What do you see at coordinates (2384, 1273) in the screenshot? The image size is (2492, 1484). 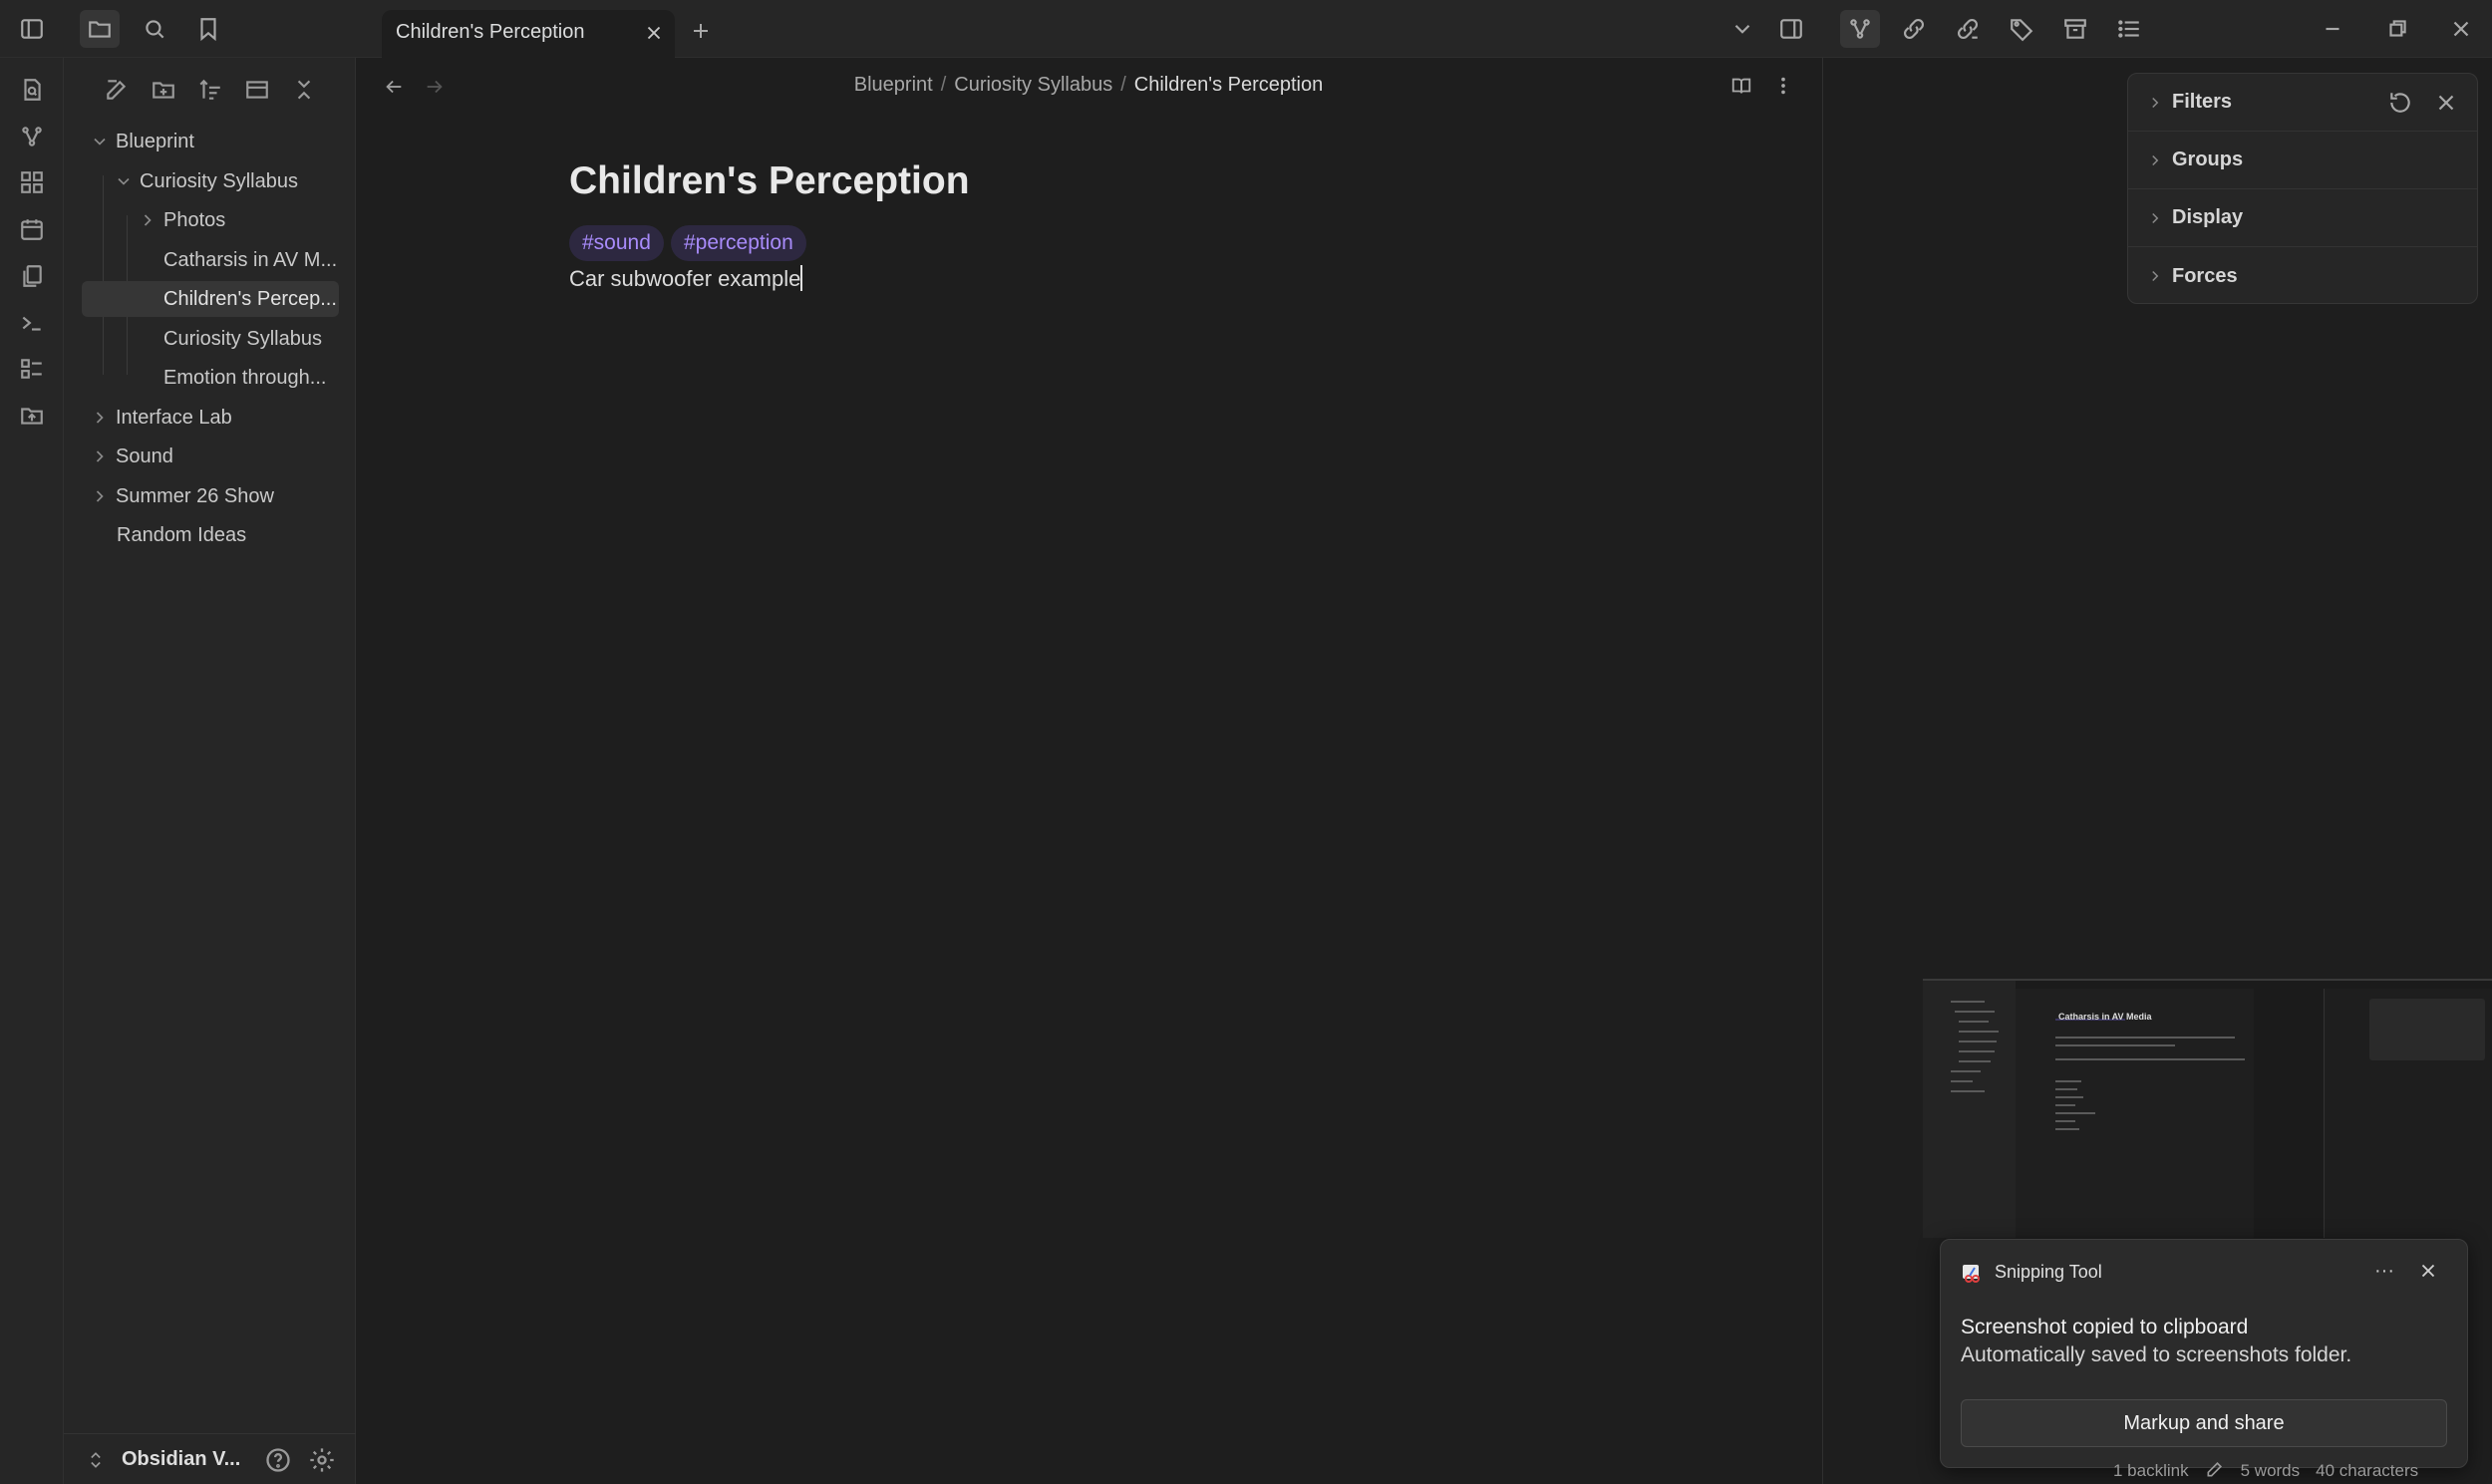 I see `more-options-icon: ···` at bounding box center [2384, 1273].